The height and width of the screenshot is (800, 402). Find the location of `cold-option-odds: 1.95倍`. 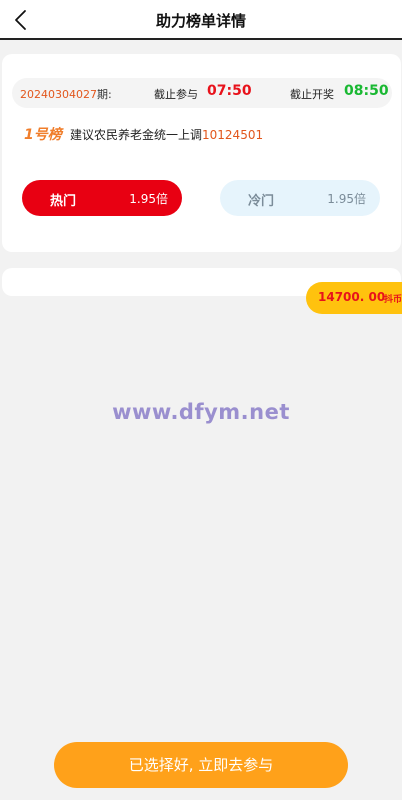

cold-option-odds: 1.95倍 is located at coordinates (346, 199).